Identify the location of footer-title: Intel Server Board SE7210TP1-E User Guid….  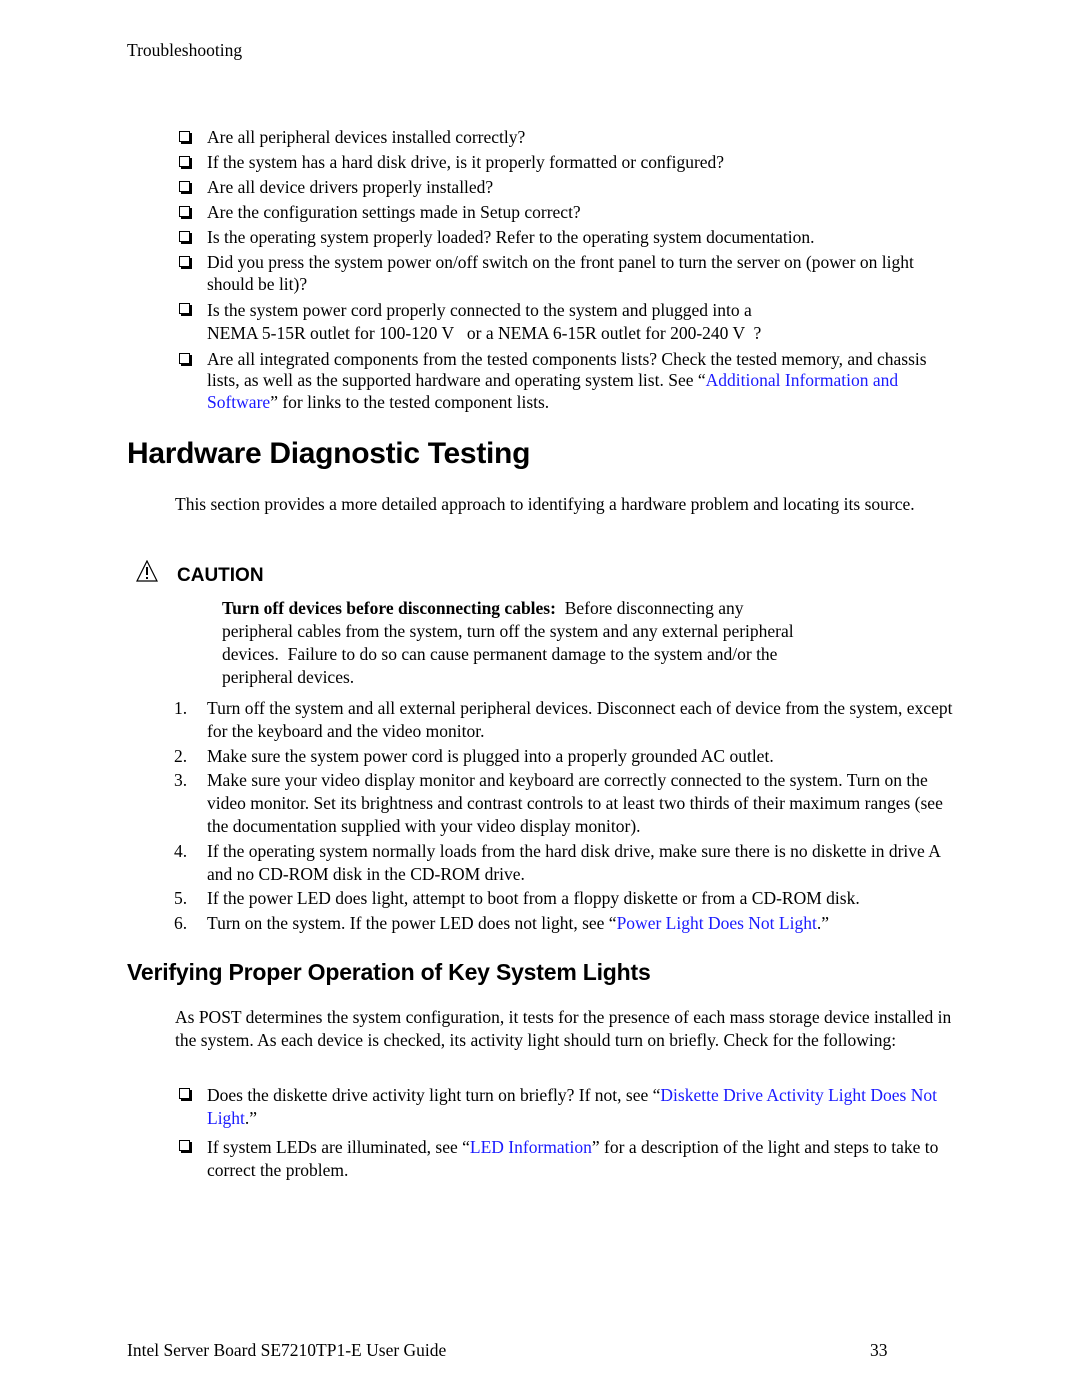
(287, 1350).